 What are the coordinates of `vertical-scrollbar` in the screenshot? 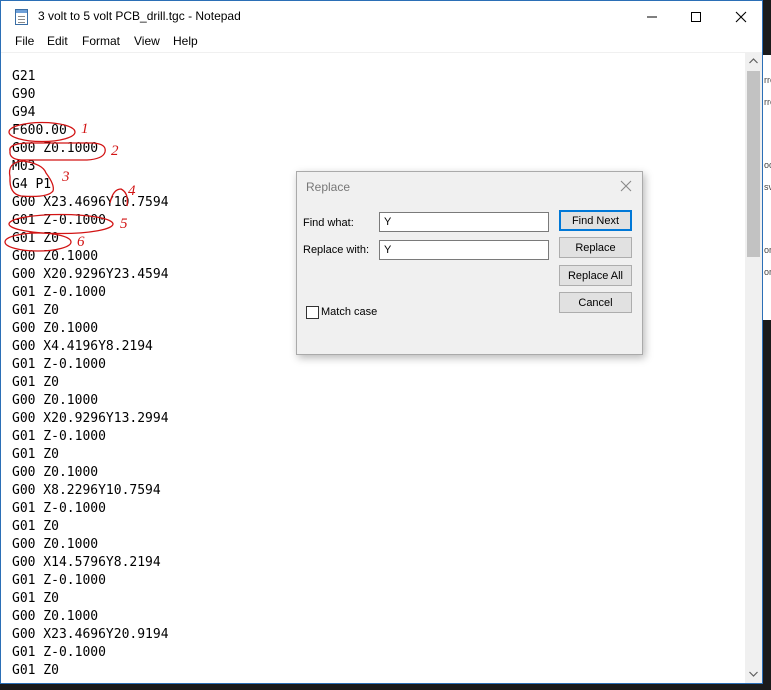 It's located at (753, 368).